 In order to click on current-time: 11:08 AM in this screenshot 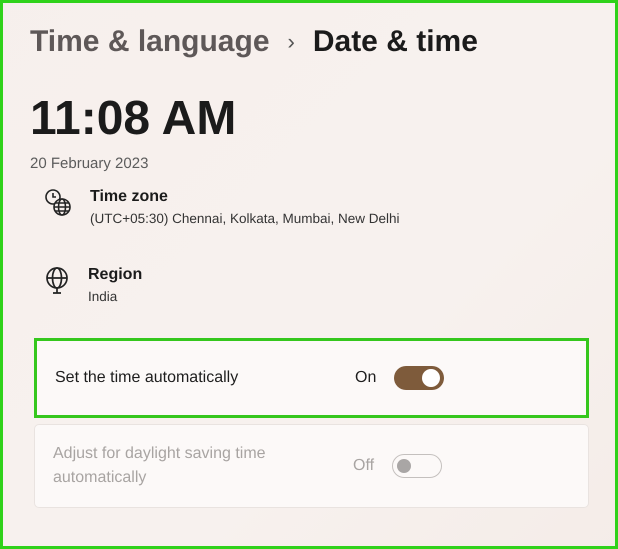, I will do `click(134, 119)`.